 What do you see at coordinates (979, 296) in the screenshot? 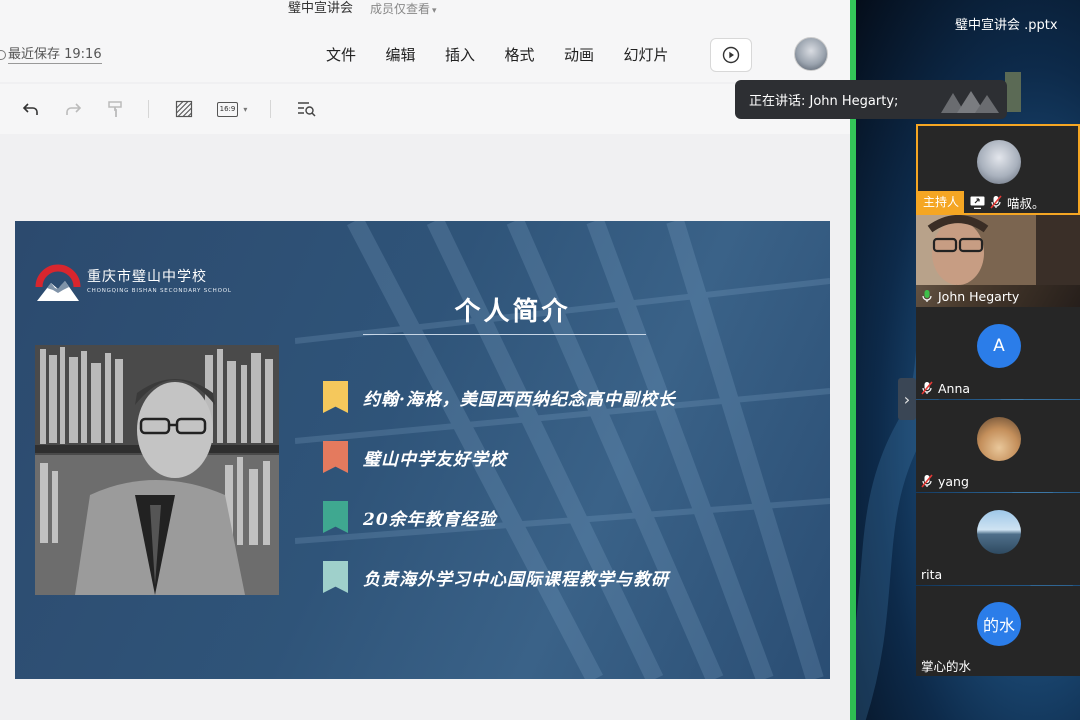
I see `participant-name: John Hegarty` at bounding box center [979, 296].